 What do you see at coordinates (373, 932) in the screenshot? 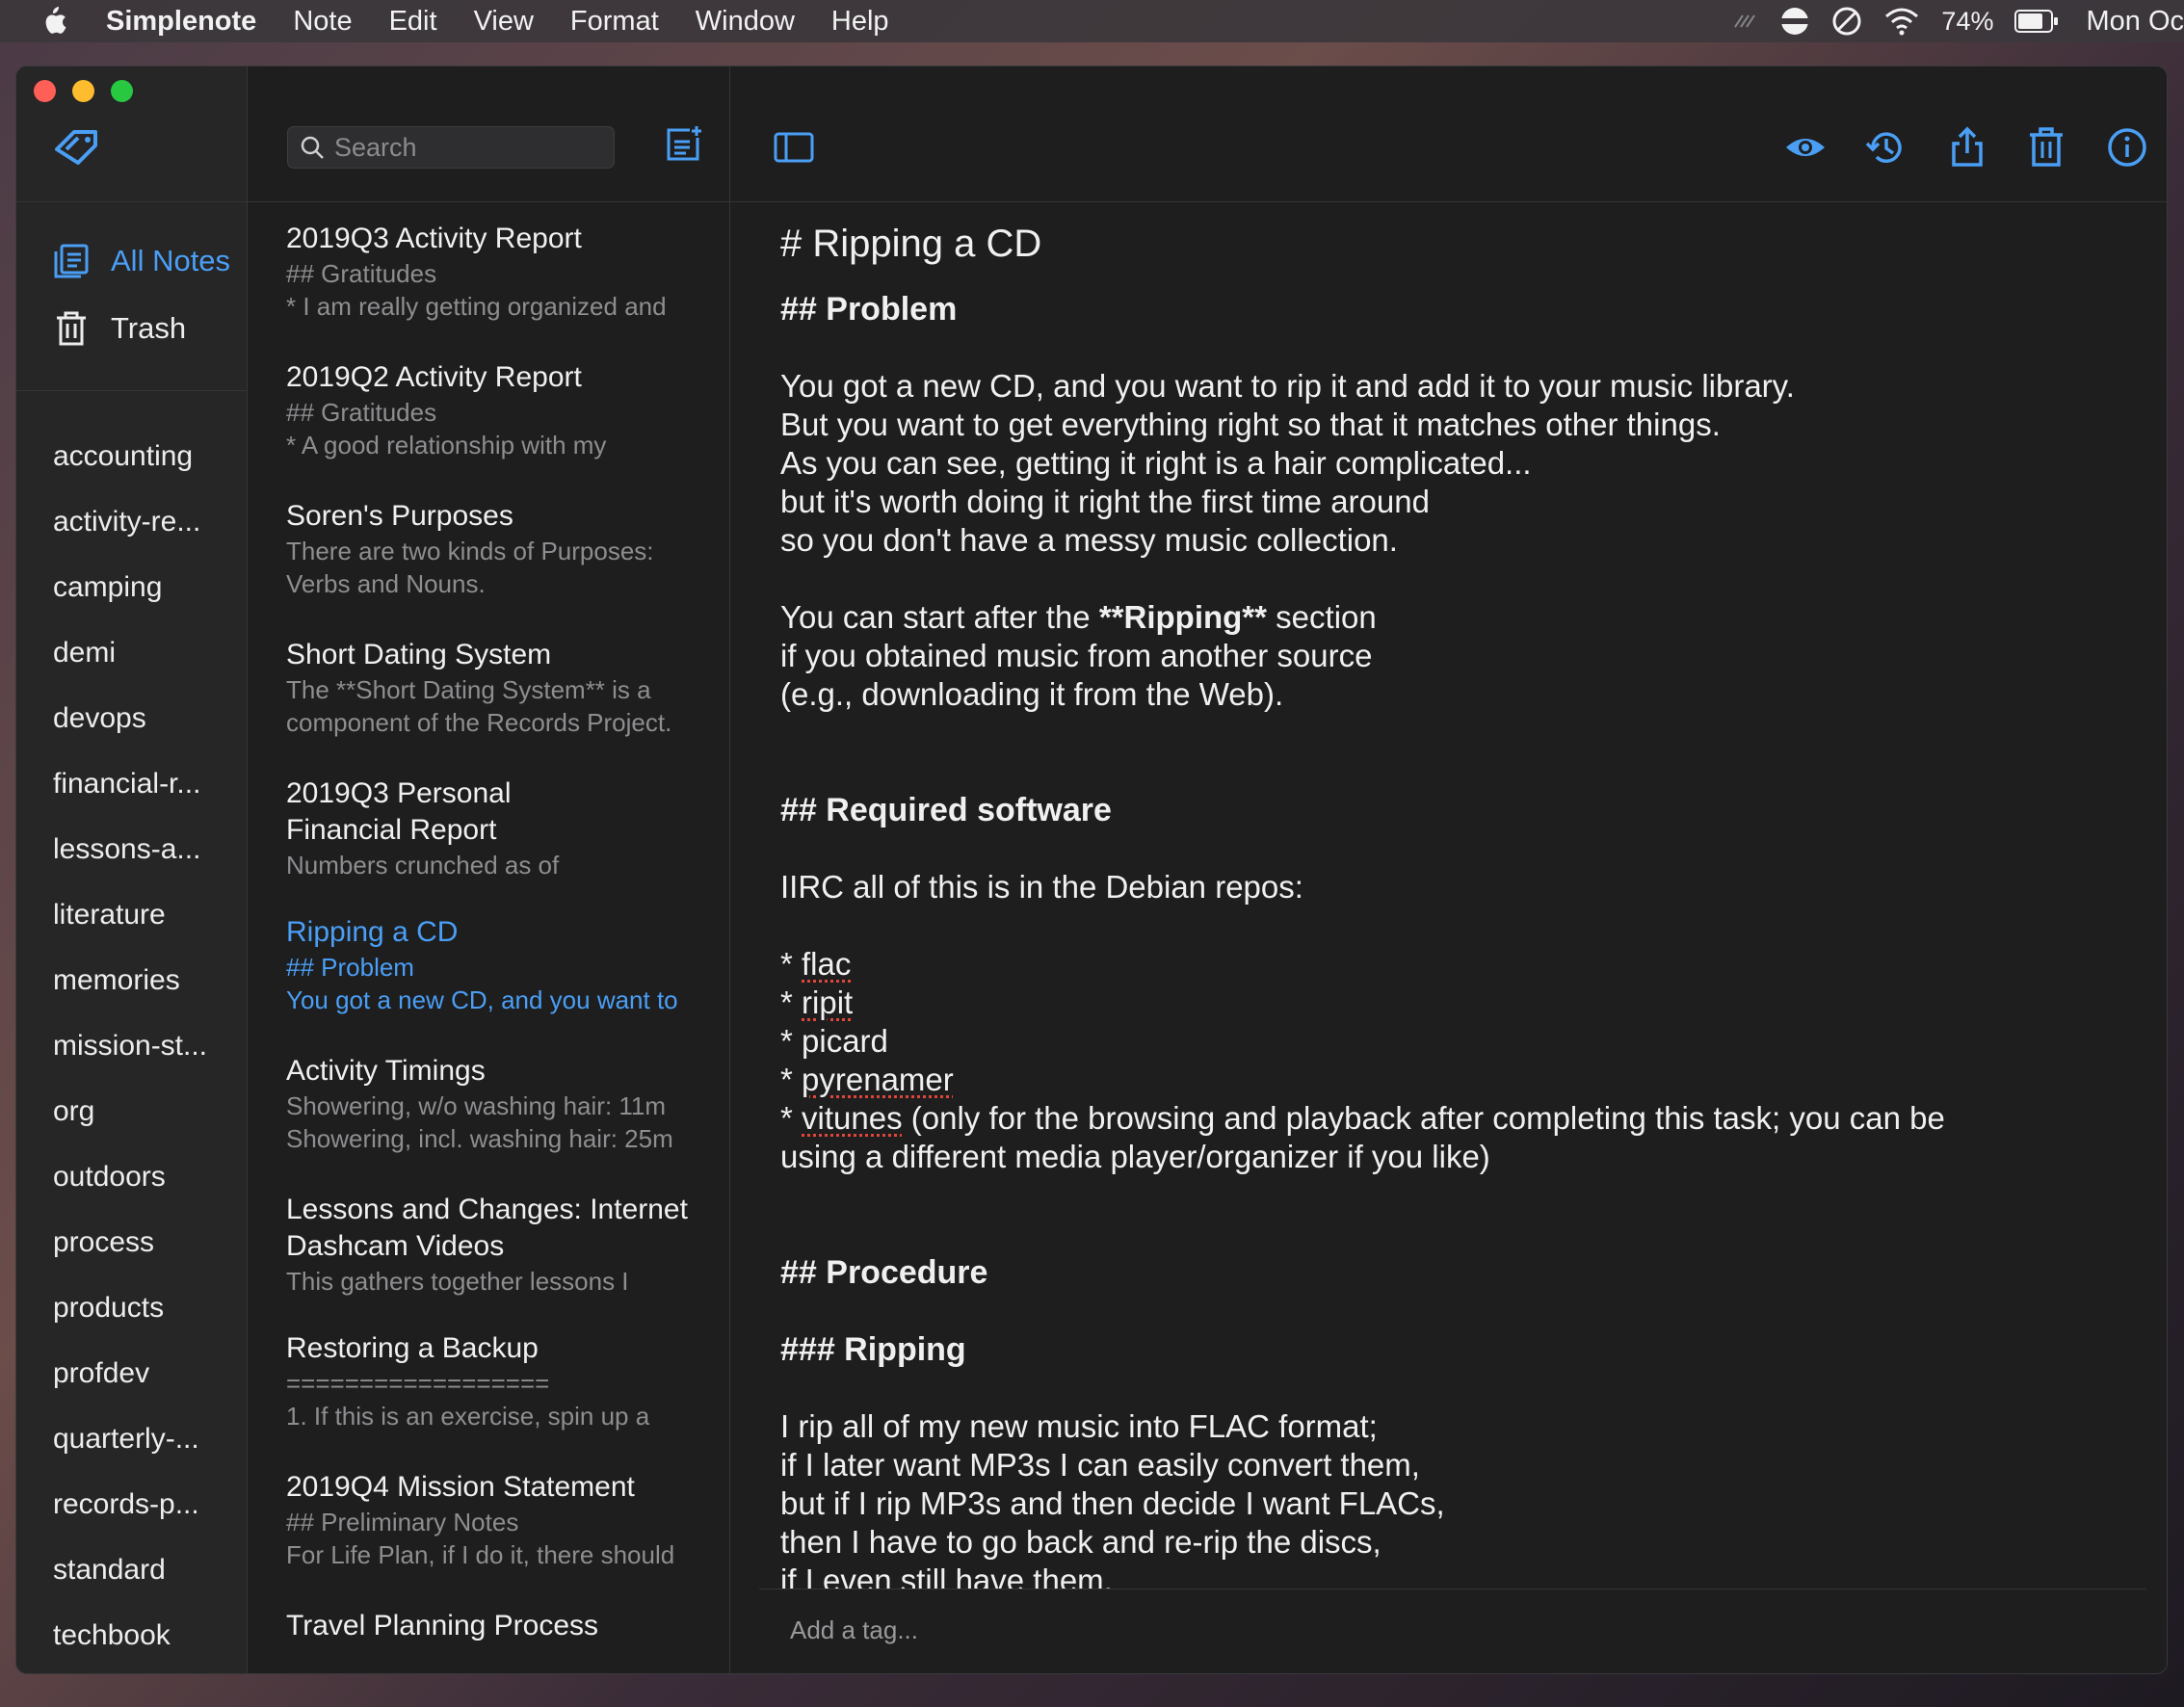
I see `note-title: Ripping a CD` at bounding box center [373, 932].